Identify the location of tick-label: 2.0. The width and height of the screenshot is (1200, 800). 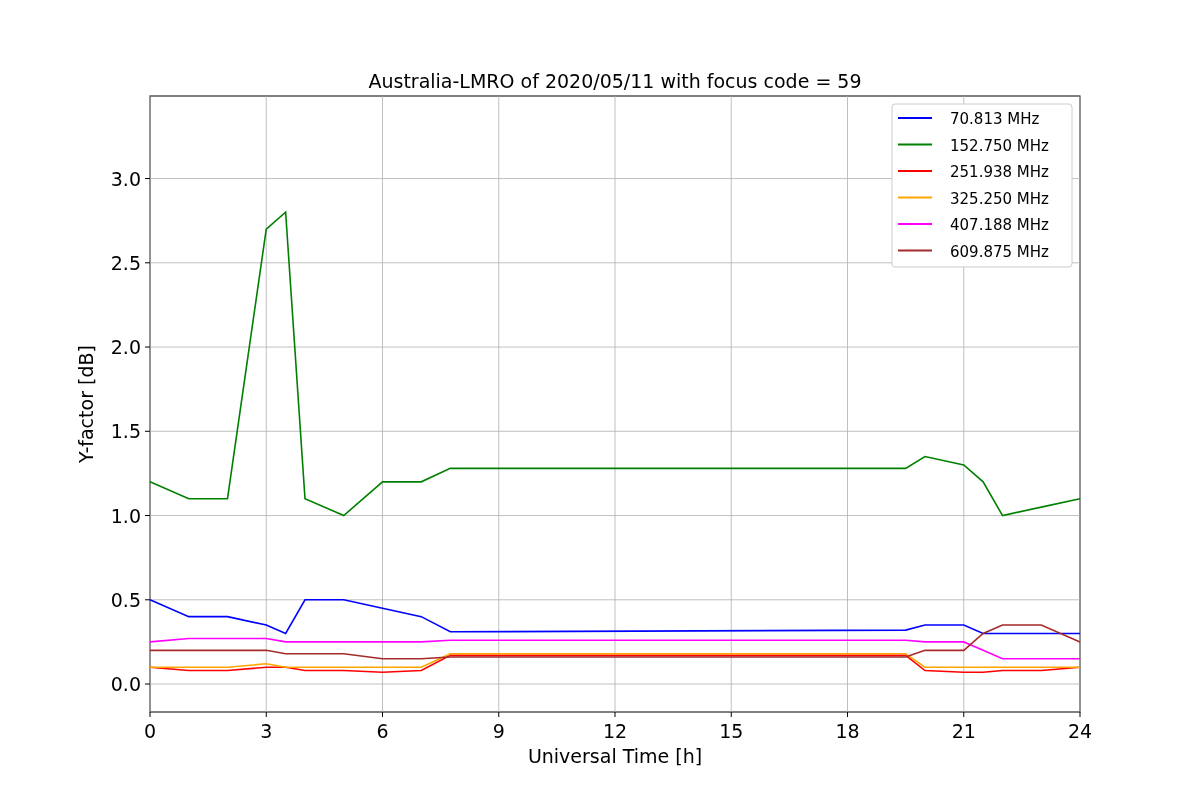
(125, 347).